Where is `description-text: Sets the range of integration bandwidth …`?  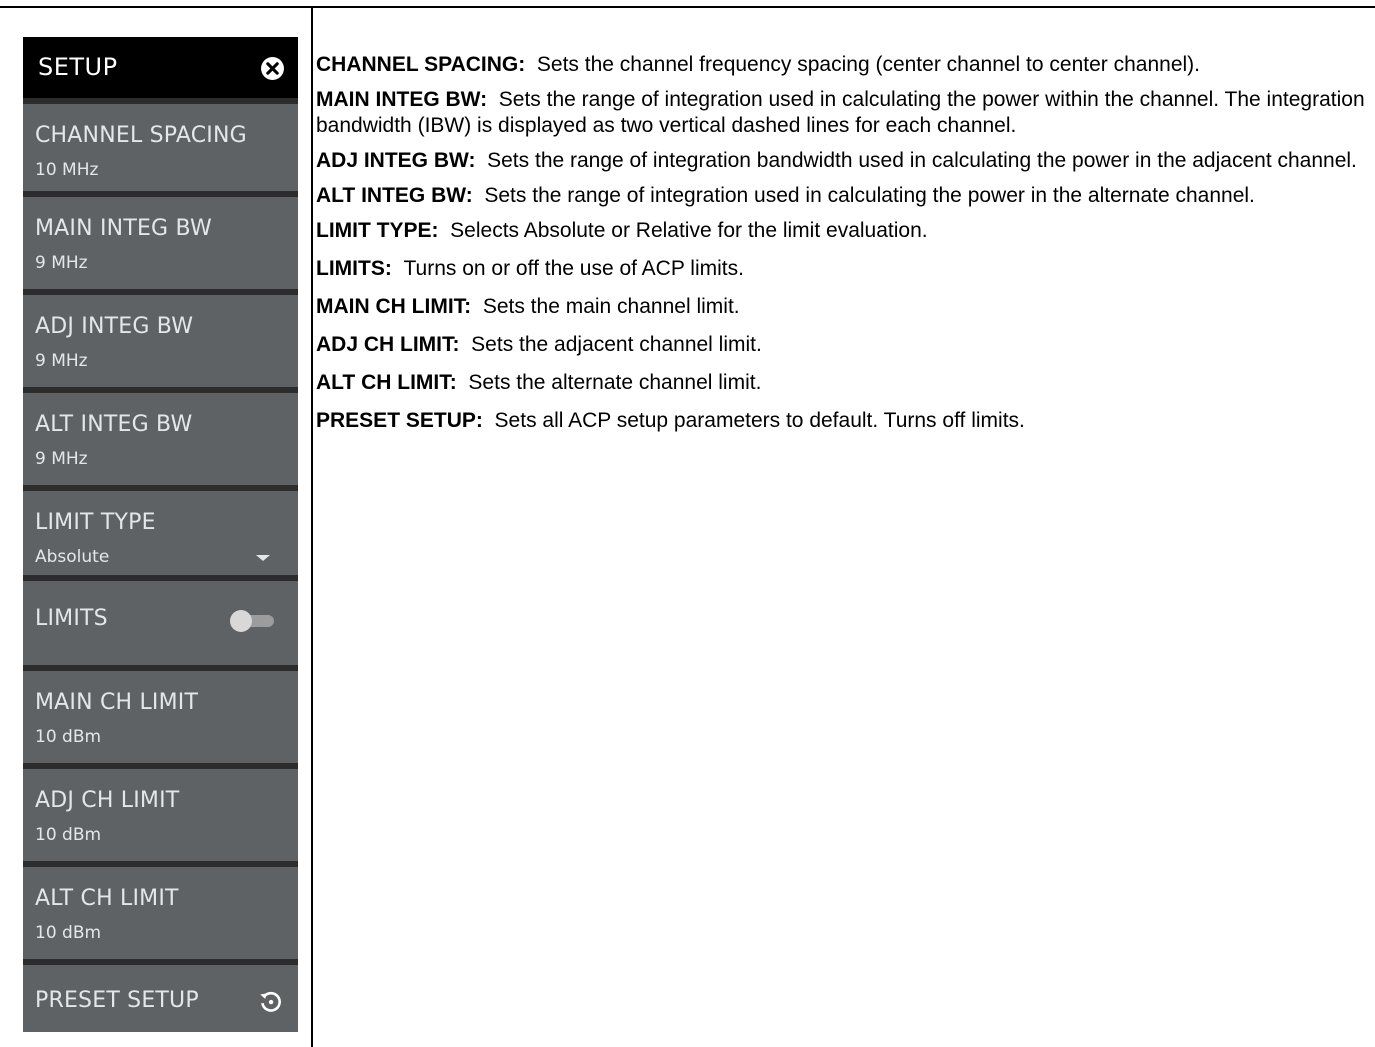 description-text: Sets the range of integration bandwidth … is located at coordinates (922, 160).